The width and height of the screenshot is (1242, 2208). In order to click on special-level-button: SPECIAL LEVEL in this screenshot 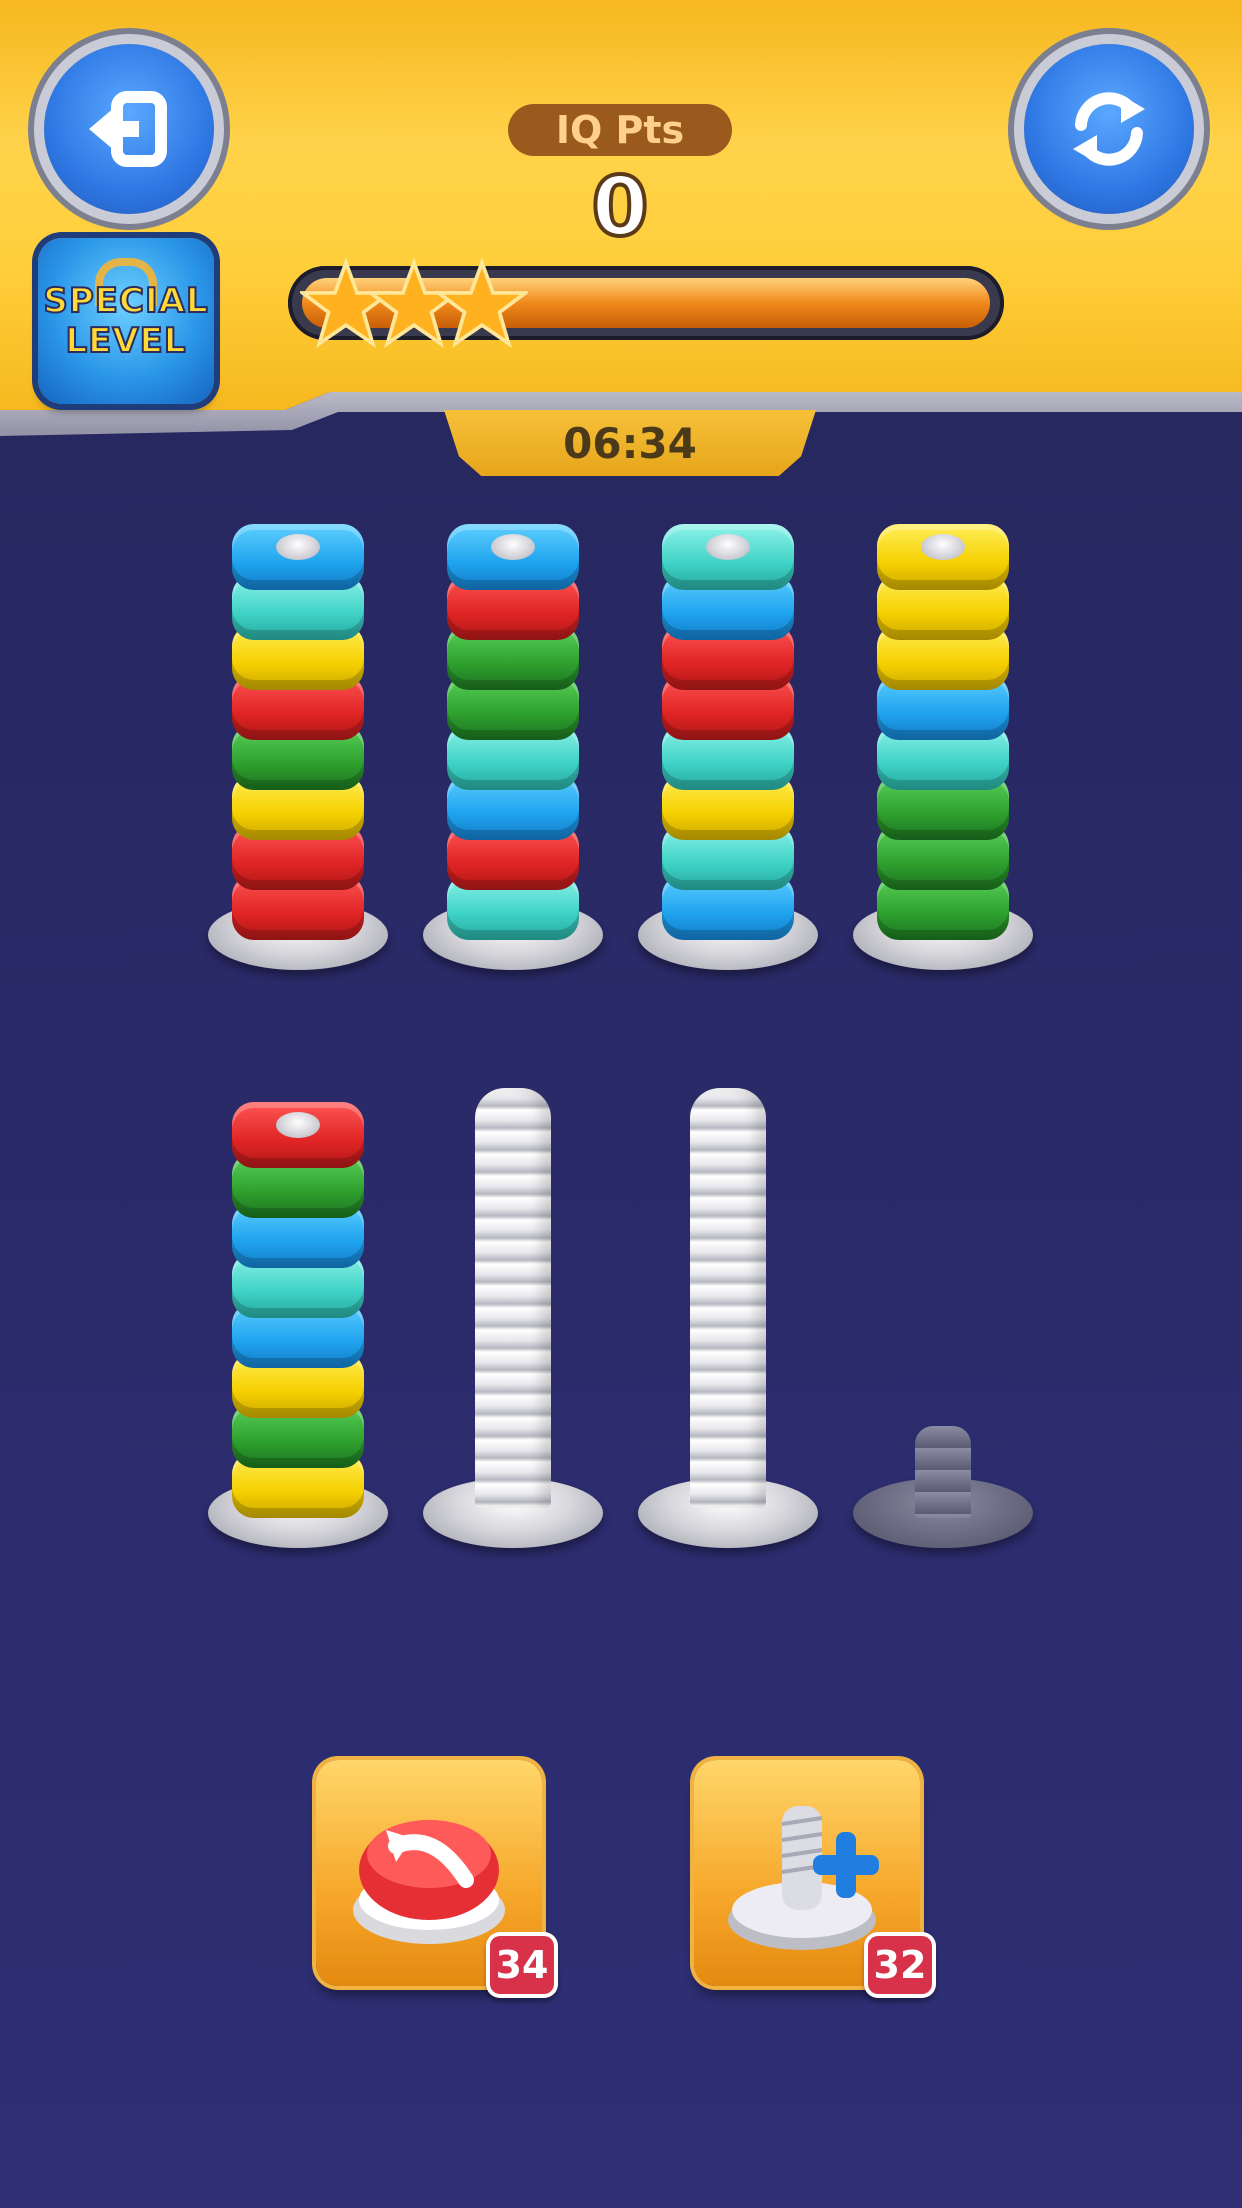, I will do `click(126, 321)`.